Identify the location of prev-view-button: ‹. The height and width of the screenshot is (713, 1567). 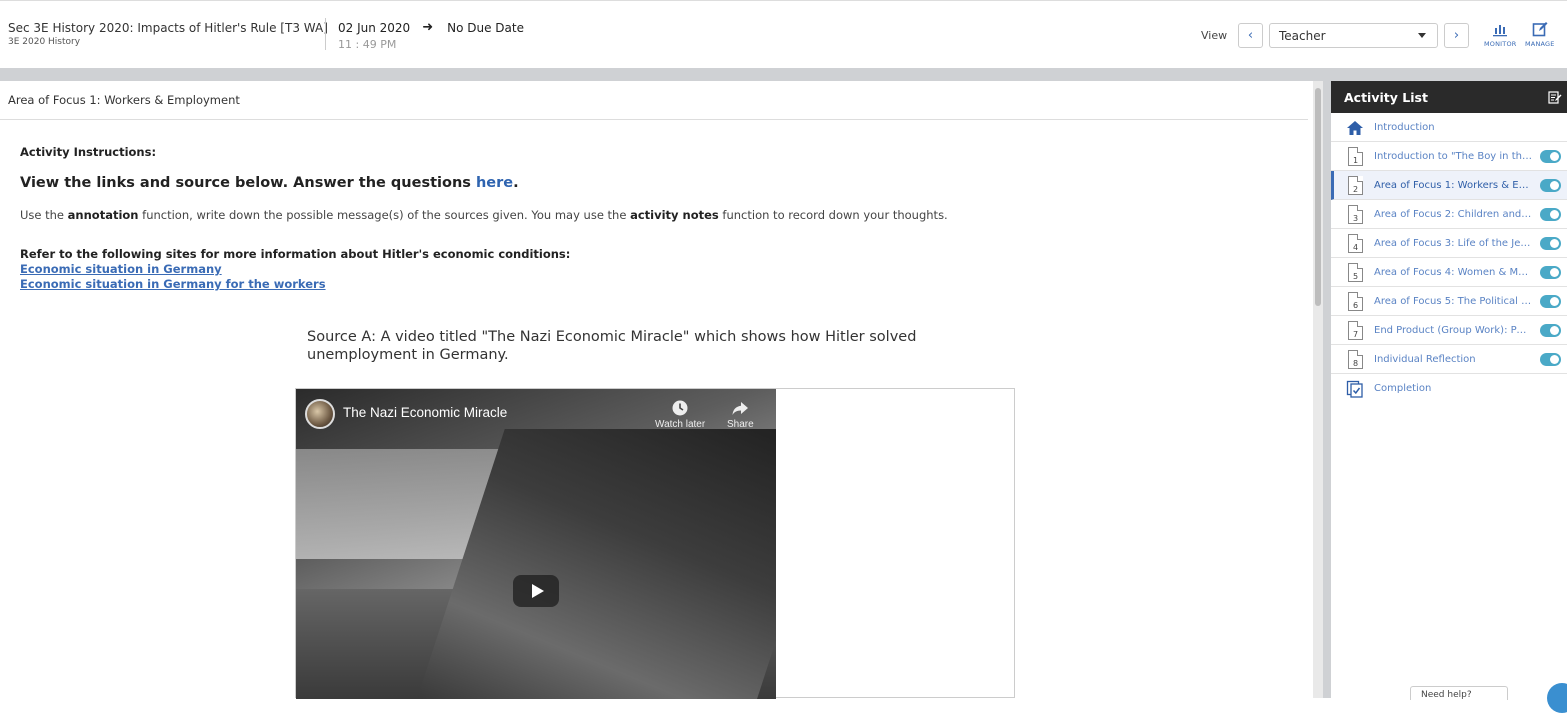
(1250, 35).